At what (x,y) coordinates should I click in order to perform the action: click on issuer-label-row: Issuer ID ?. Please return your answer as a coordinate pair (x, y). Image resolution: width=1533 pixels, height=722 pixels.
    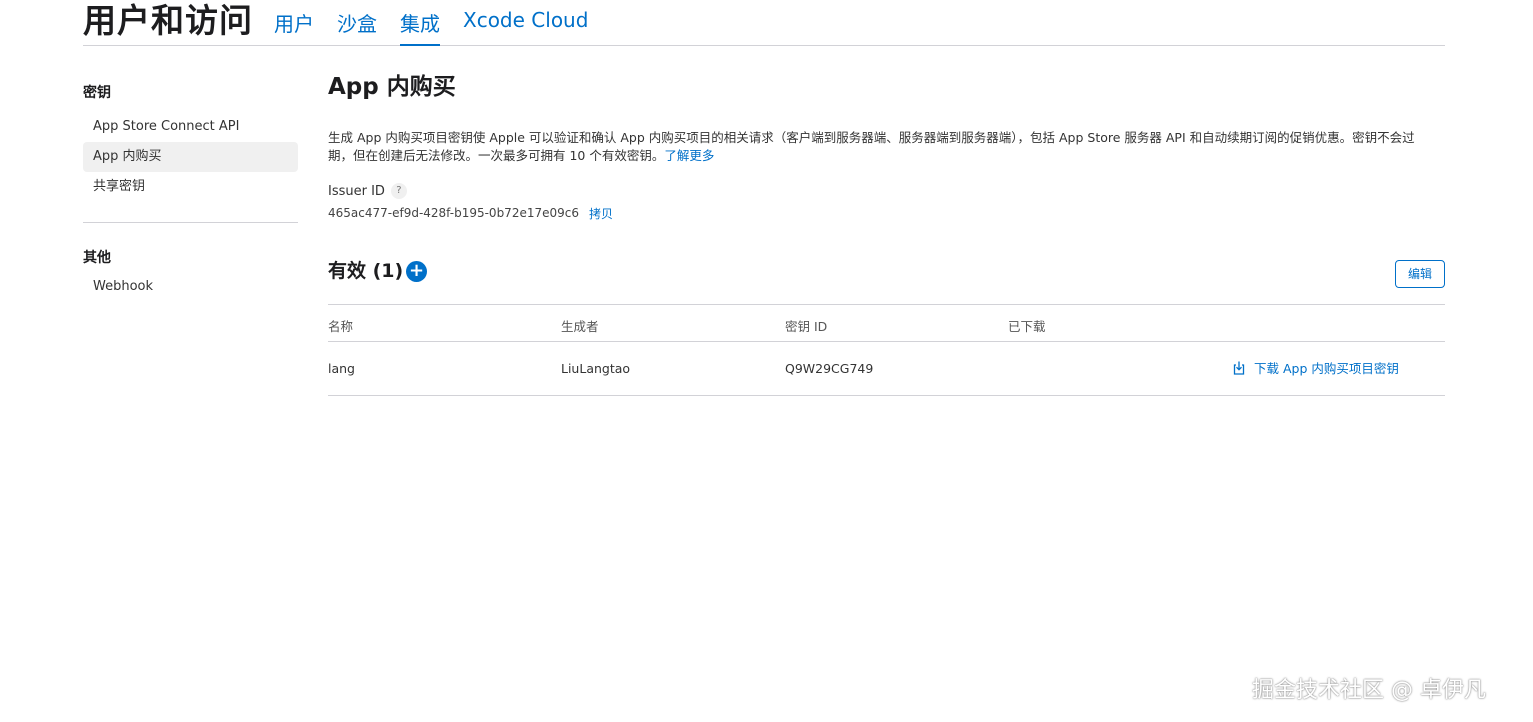
    Looking at the image, I should click on (886, 191).